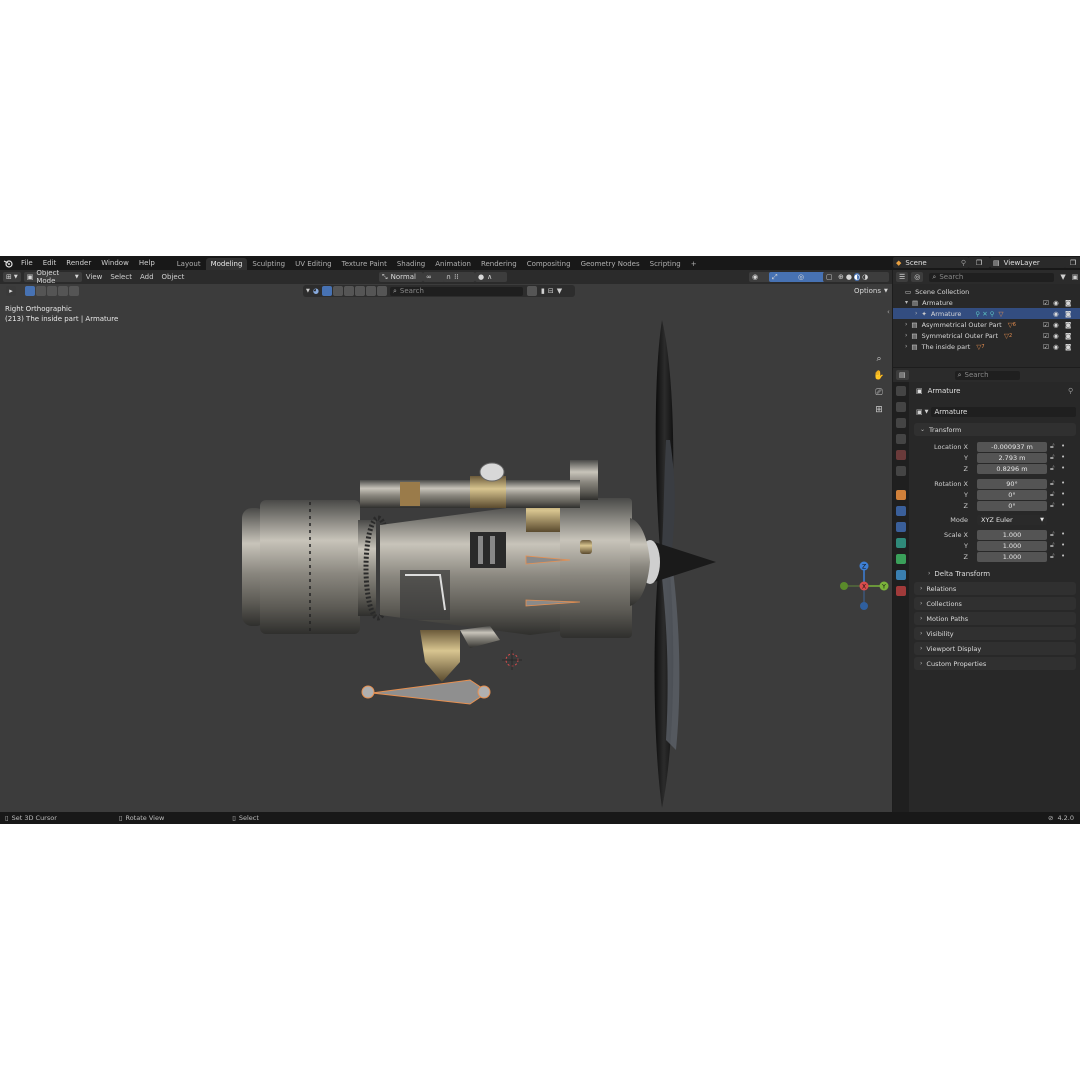  Describe the element at coordinates (979, 262) in the screenshot. I see `new-scene-button: ❐` at that location.